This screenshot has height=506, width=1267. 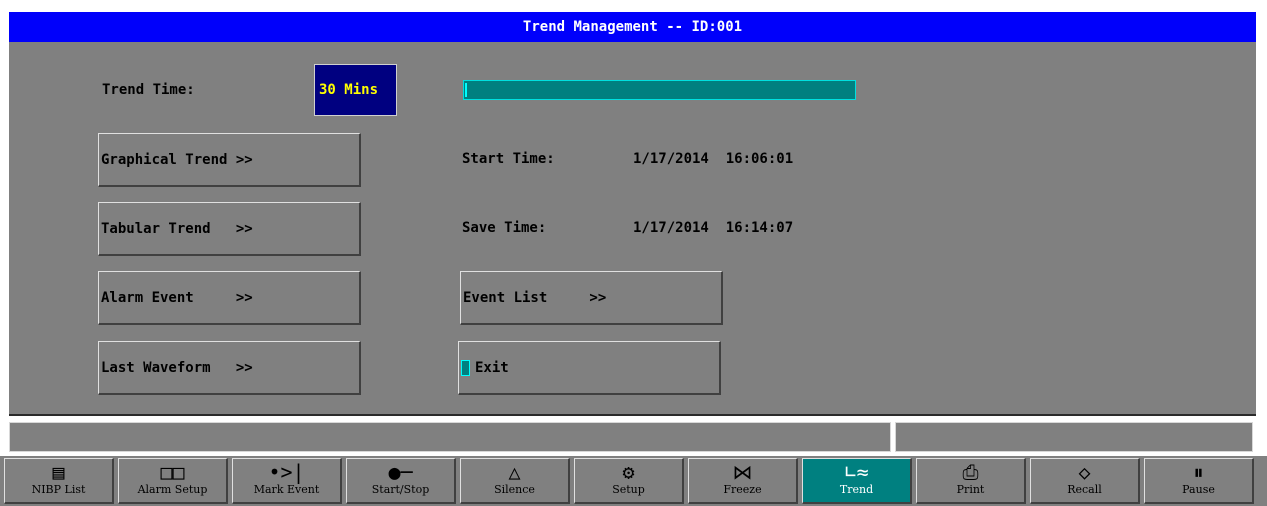 I want to click on graphical-trend-button: Graphical Trend >>, so click(x=229, y=160).